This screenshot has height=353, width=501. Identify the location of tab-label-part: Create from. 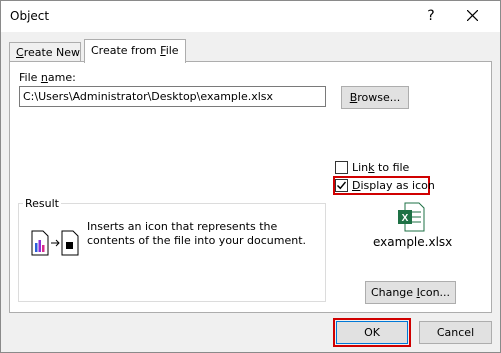
(126, 50).